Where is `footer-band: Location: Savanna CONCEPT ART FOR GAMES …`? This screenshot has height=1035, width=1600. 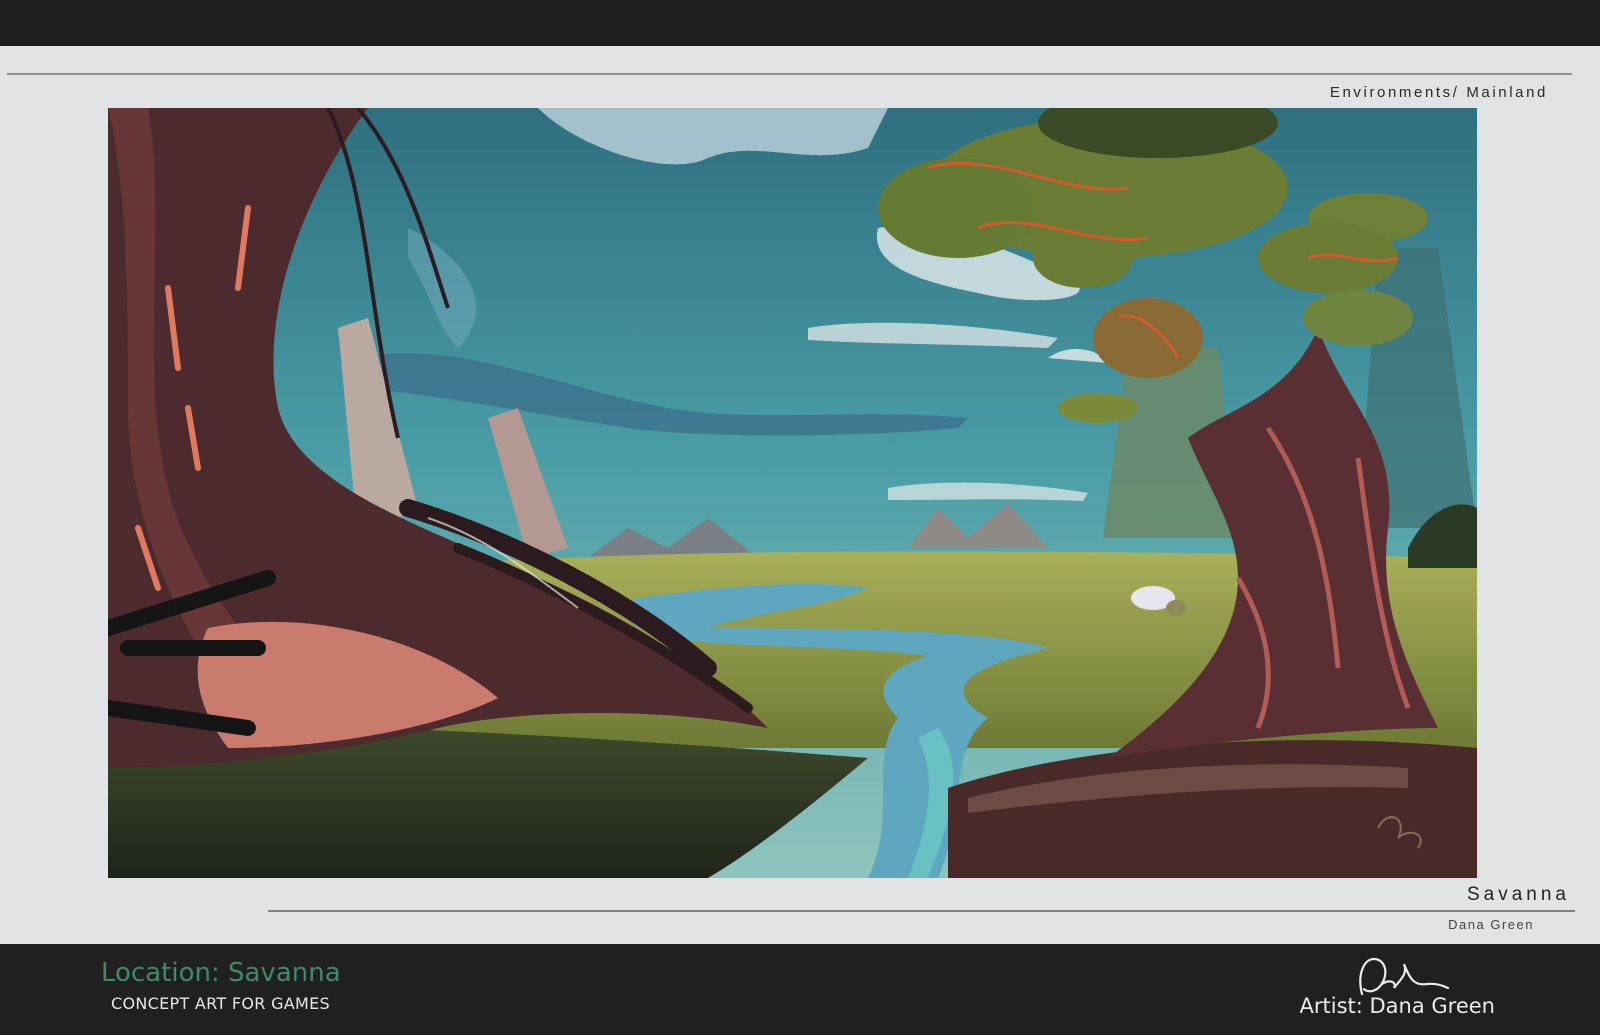 footer-band: Location: Savanna CONCEPT ART FOR GAMES … is located at coordinates (800, 989).